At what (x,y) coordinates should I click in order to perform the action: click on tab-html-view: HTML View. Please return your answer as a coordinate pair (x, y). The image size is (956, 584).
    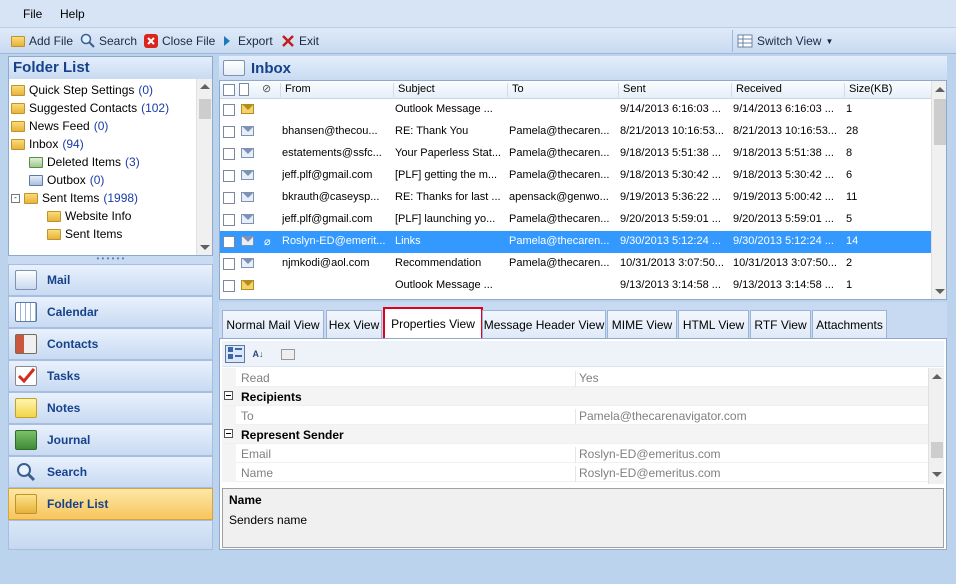
    Looking at the image, I should click on (713, 324).